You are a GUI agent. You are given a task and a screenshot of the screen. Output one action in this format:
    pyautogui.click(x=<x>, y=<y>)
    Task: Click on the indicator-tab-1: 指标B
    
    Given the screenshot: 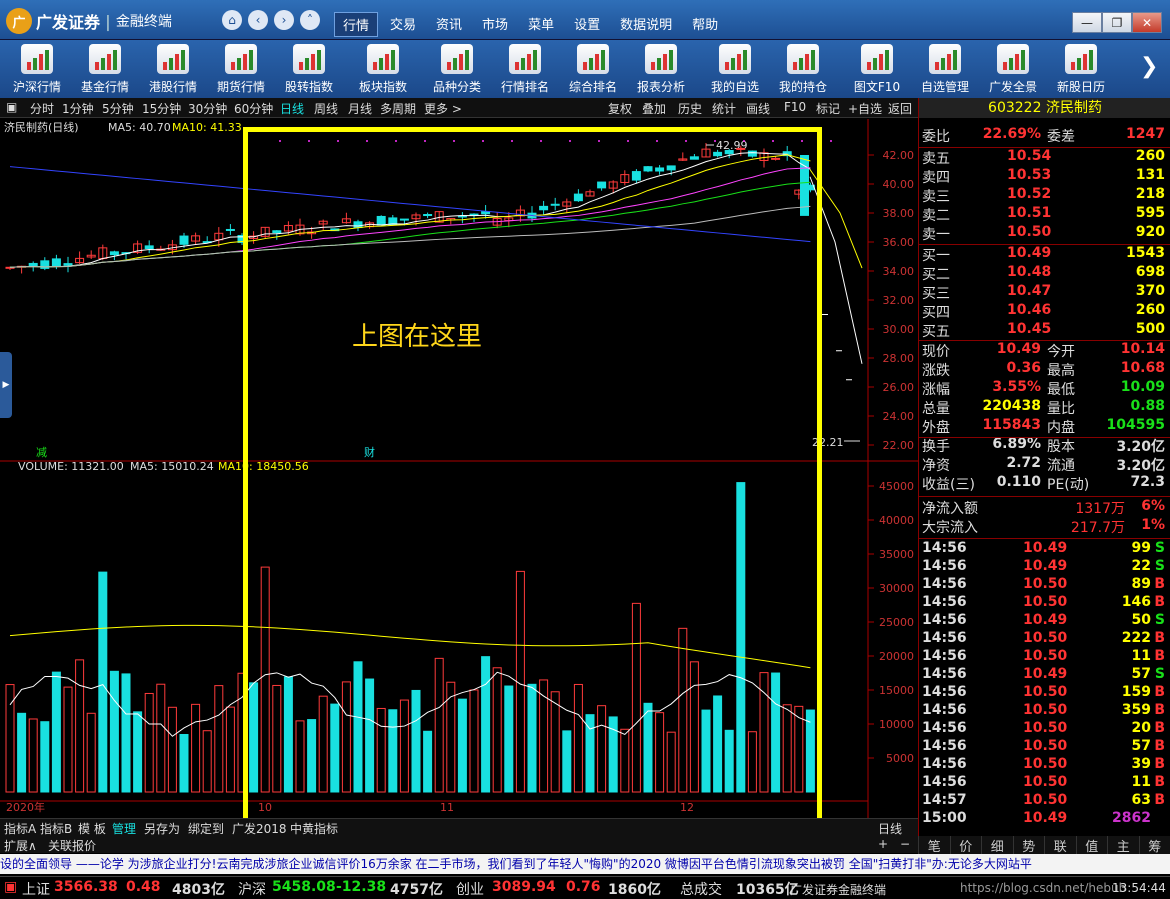 What is the action you would take?
    pyautogui.click(x=56, y=828)
    